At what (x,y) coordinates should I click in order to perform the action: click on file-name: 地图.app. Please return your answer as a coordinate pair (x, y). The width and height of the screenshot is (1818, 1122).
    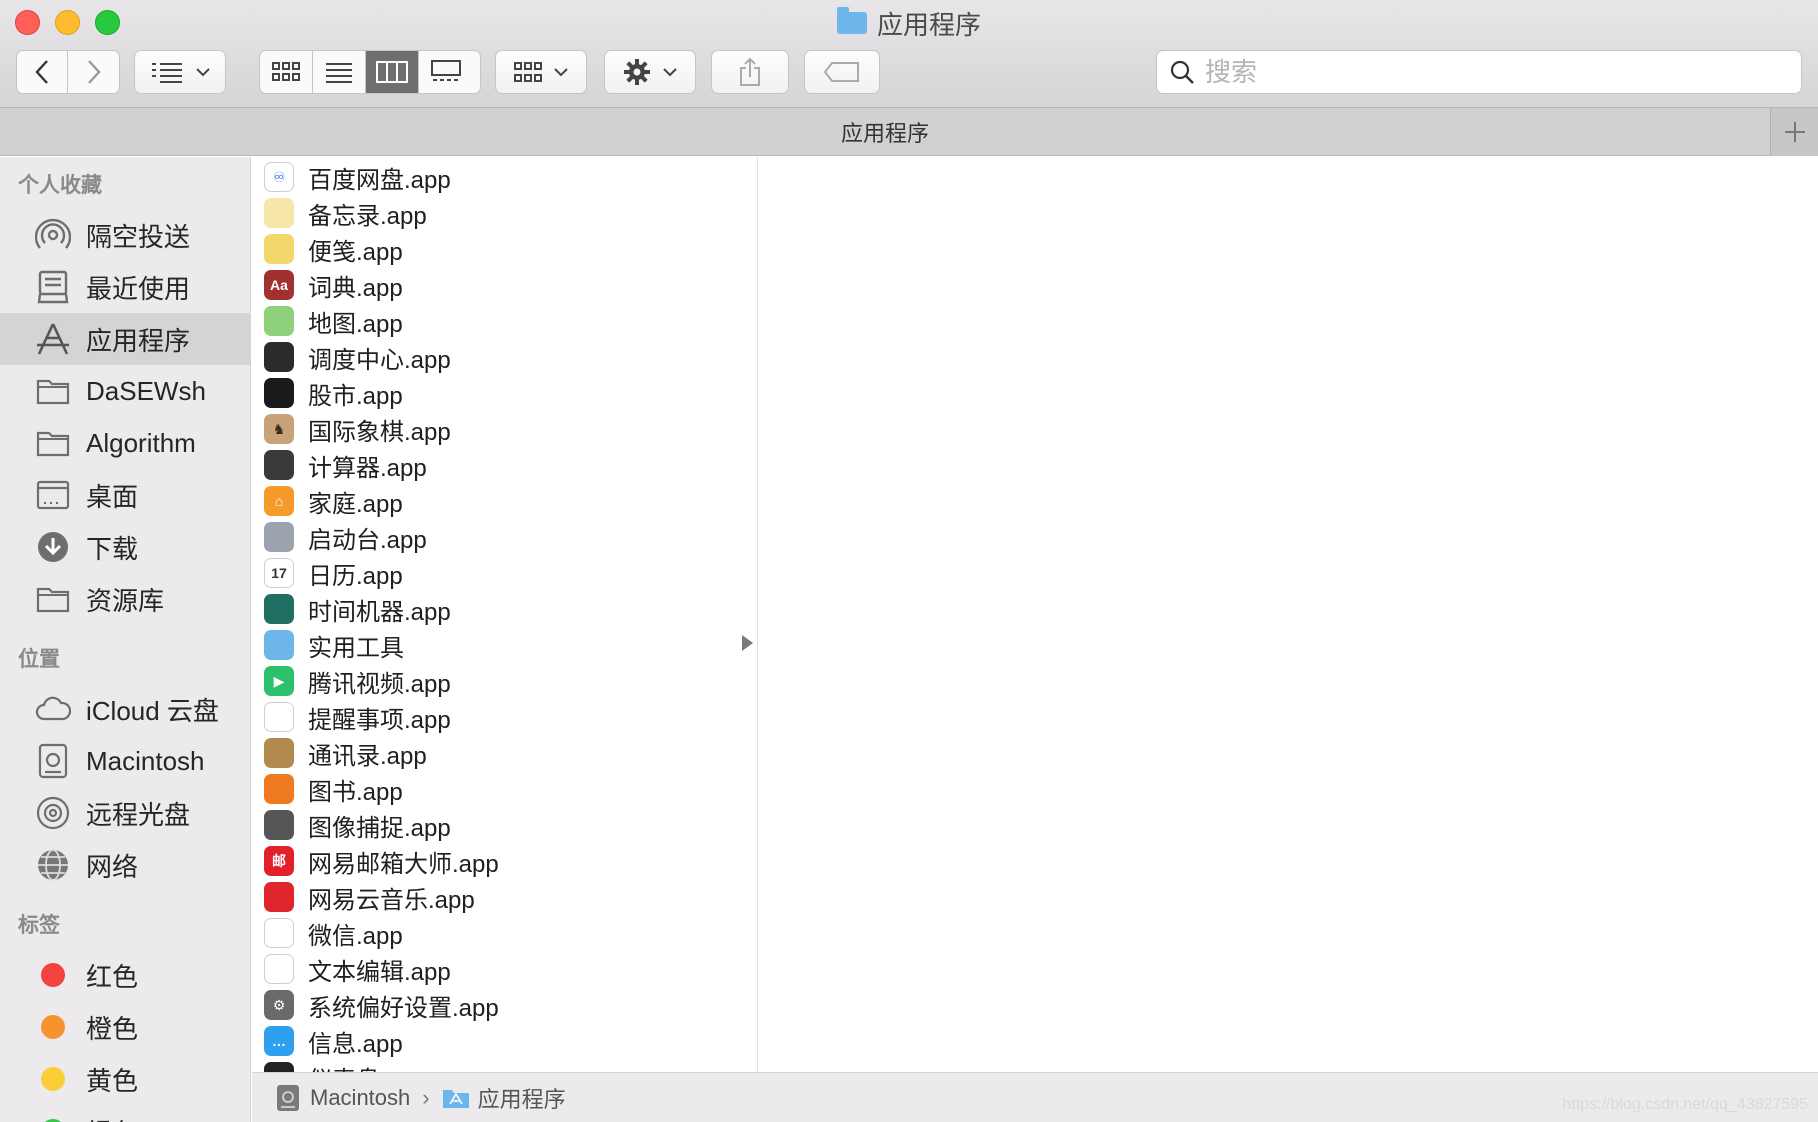
    Looking at the image, I should click on (355, 324).